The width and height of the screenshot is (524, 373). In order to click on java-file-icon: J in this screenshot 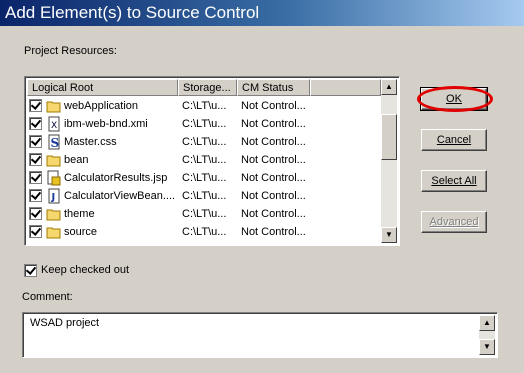, I will do `click(54, 196)`.